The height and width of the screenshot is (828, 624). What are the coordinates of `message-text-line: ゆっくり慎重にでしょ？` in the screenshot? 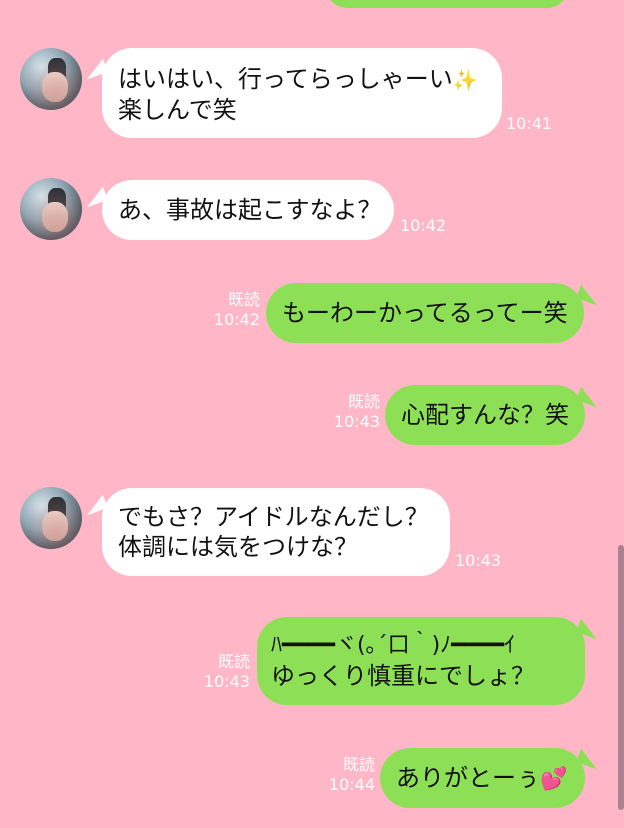 It's located at (403, 676).